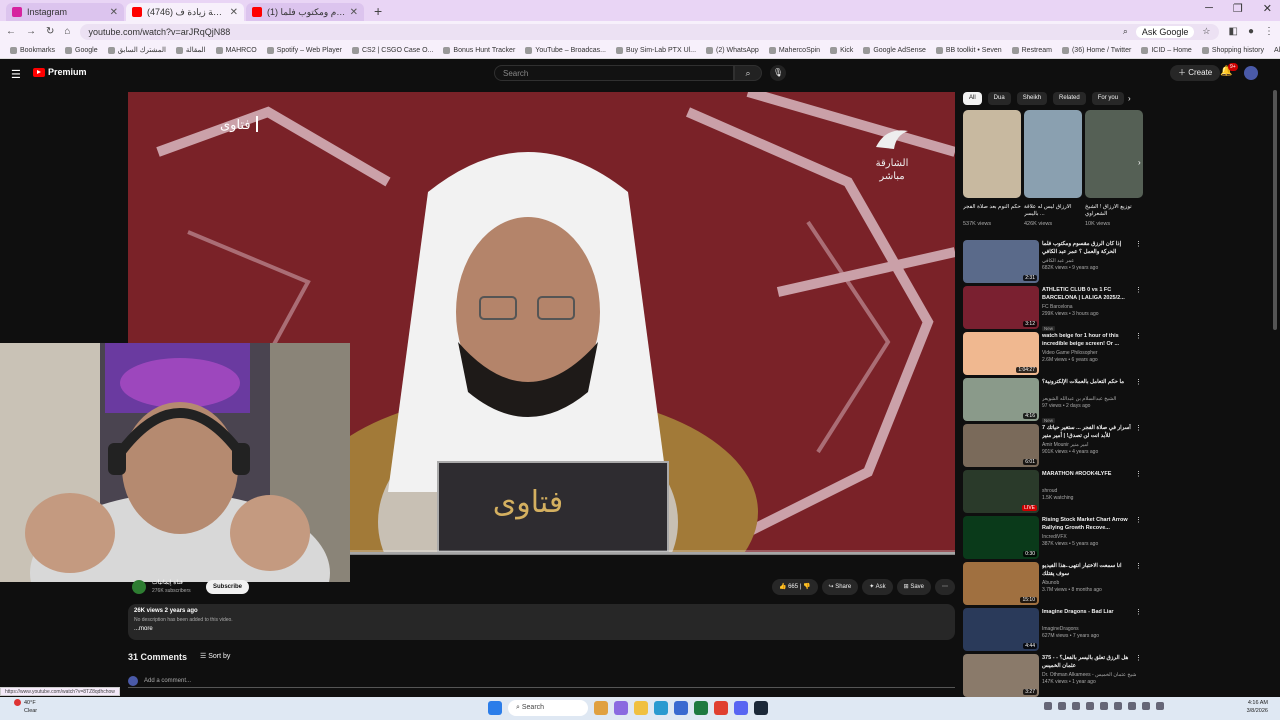 The height and width of the screenshot is (720, 1280). Describe the element at coordinates (894, 50) in the screenshot. I see `bookmark-item: Google AdSense` at that location.